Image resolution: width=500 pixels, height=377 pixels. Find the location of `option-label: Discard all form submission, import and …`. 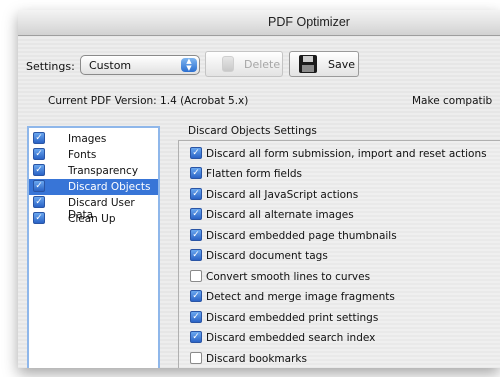

option-label: Discard all form submission, import and … is located at coordinates (346, 154).